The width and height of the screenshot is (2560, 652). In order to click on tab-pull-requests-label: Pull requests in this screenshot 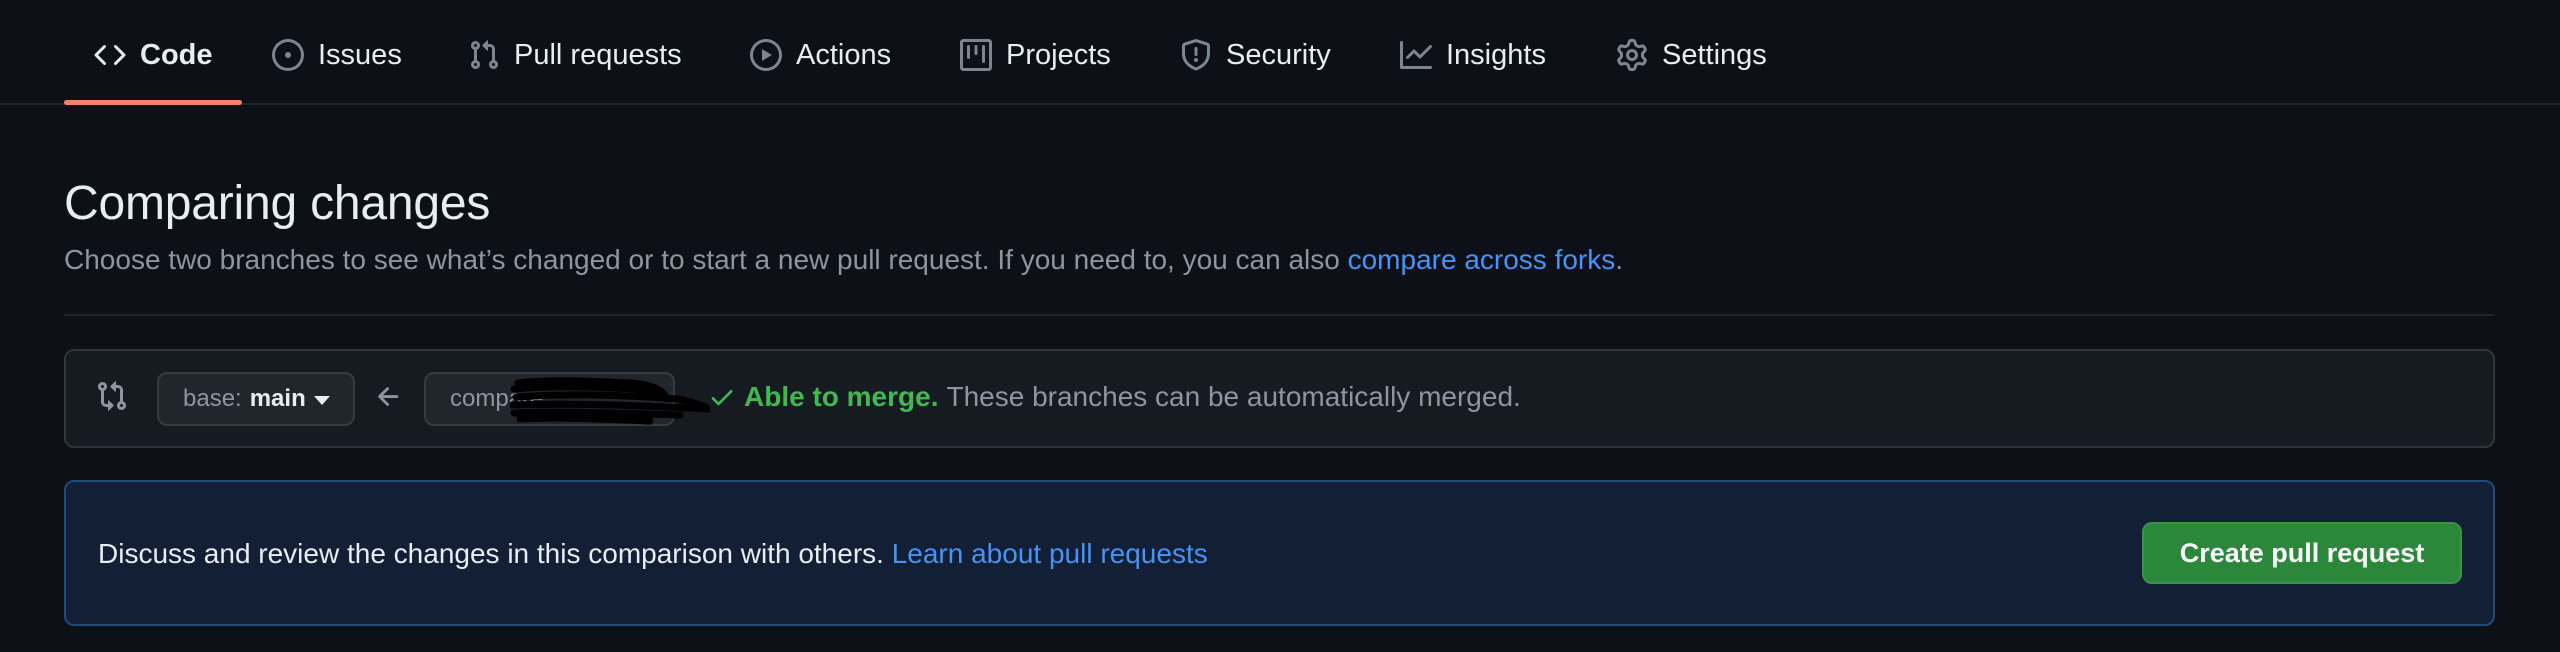, I will do `click(598, 54)`.